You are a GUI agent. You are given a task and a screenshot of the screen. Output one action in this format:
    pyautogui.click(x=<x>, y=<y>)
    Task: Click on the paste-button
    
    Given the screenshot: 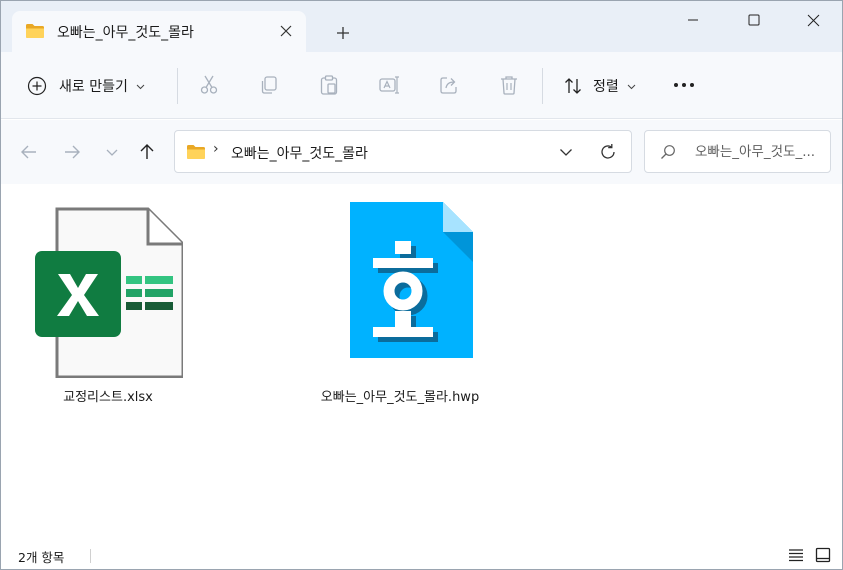 What is the action you would take?
    pyautogui.click(x=329, y=85)
    